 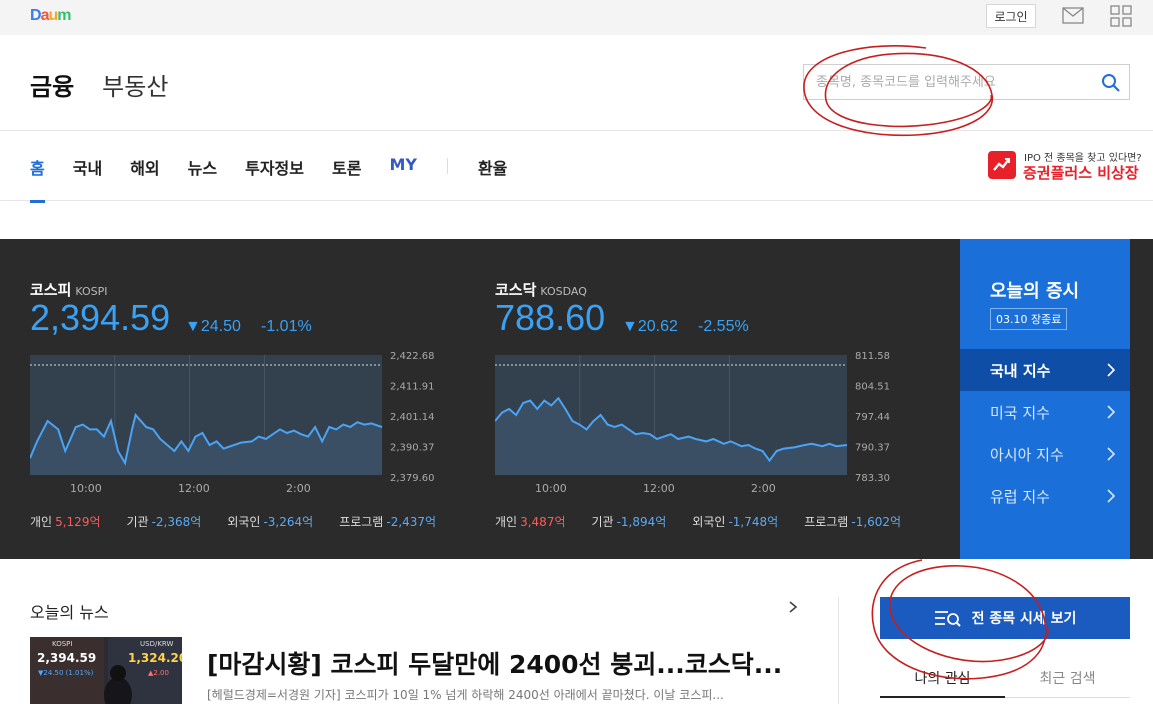 I want to click on flow-item: 프로그램 -2,437억, so click(x=387, y=521).